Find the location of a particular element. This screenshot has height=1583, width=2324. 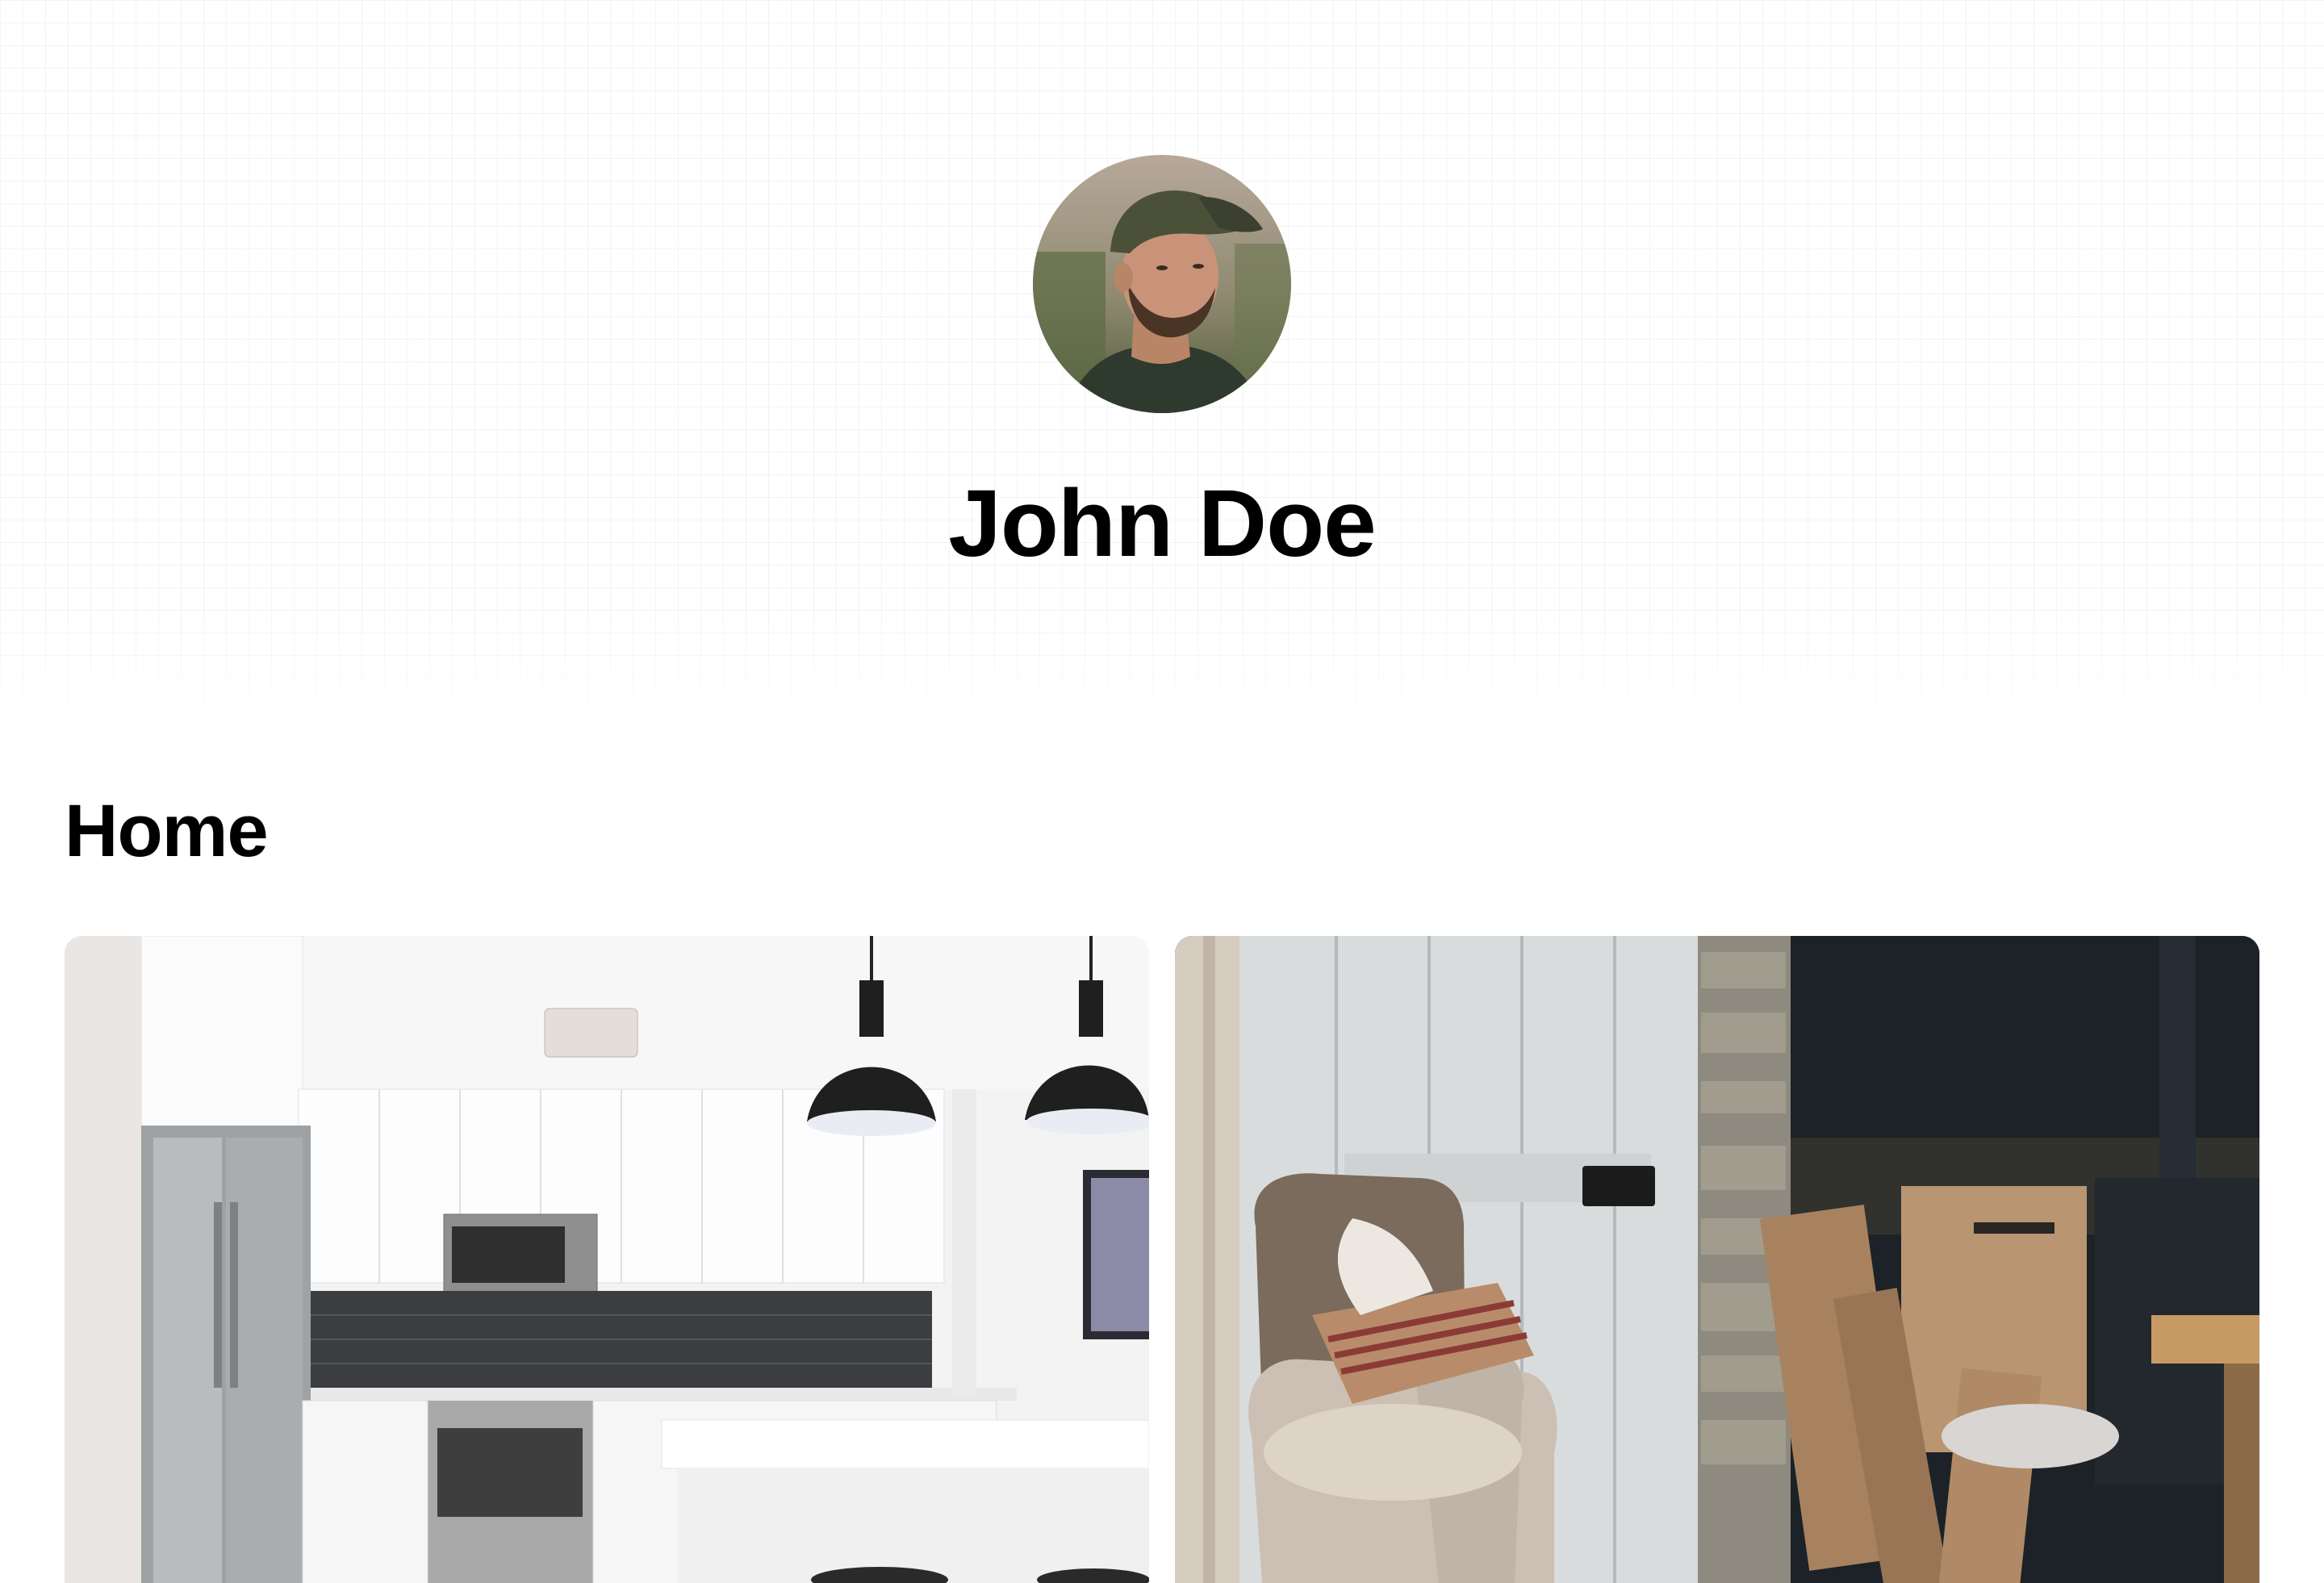

user-portrait-icon is located at coordinates (1162, 284).